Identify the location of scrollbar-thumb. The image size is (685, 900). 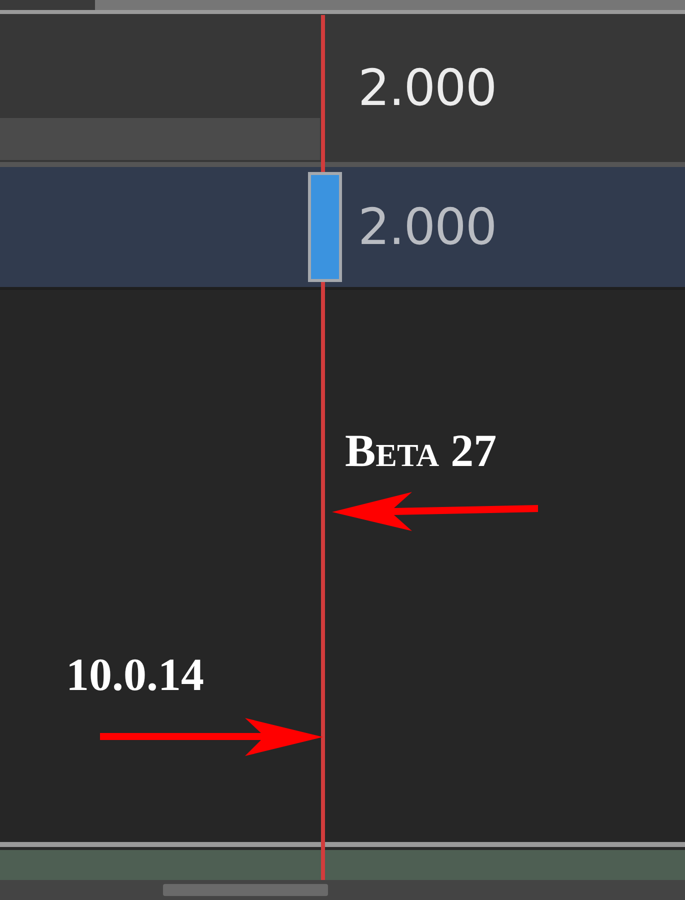
(245, 890).